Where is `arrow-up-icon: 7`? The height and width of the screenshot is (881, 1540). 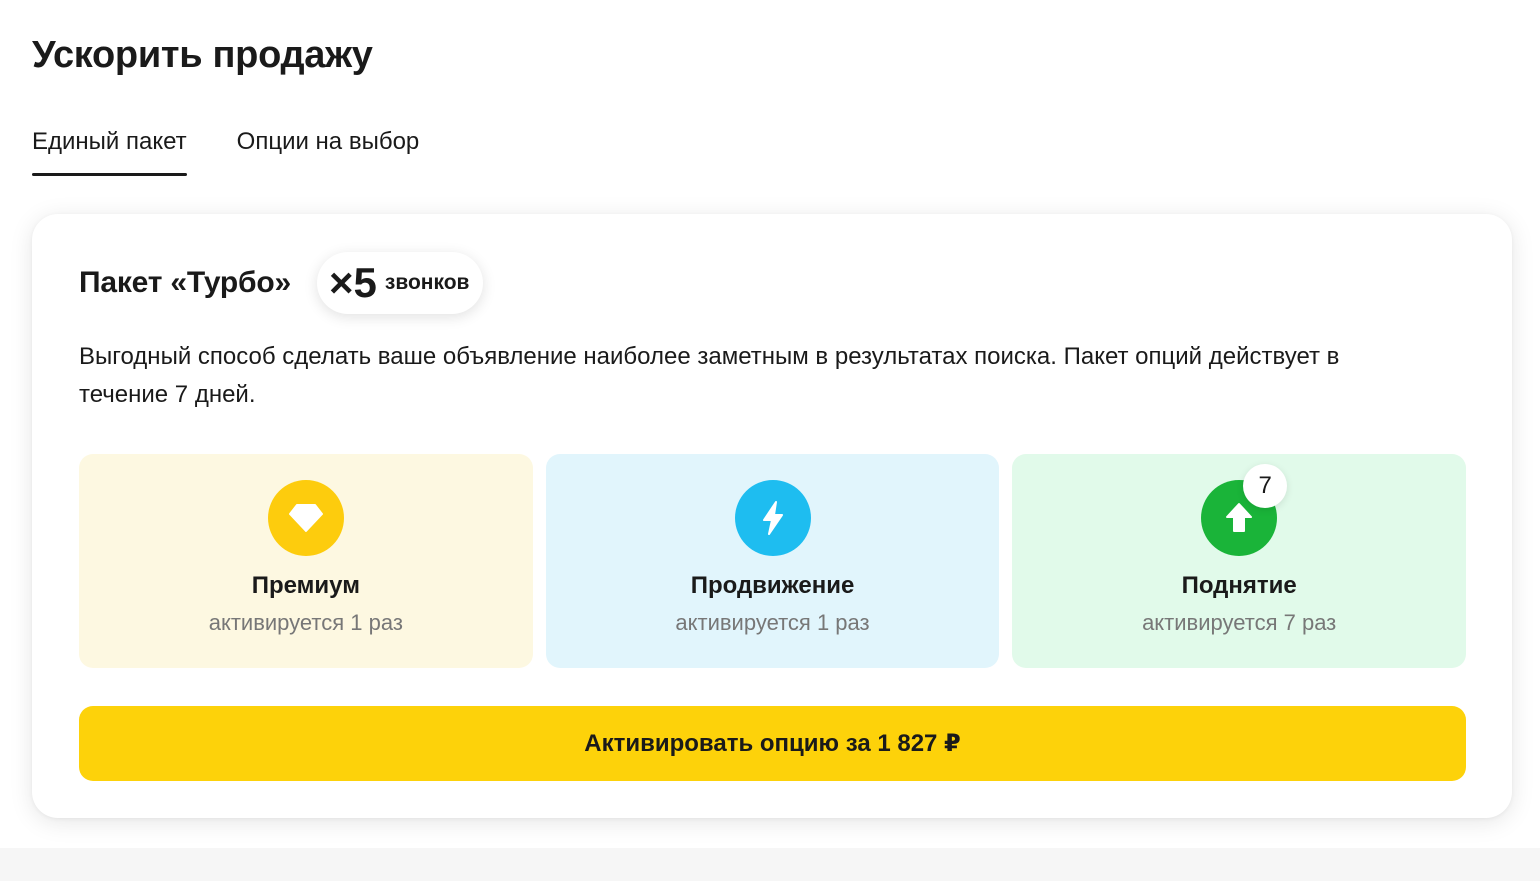 arrow-up-icon: 7 is located at coordinates (1244, 510).